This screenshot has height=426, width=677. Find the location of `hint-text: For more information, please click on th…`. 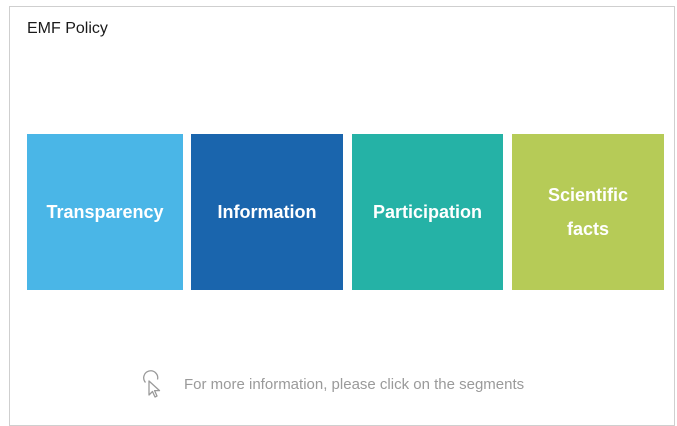

hint-text: For more information, please click on th… is located at coordinates (354, 384).